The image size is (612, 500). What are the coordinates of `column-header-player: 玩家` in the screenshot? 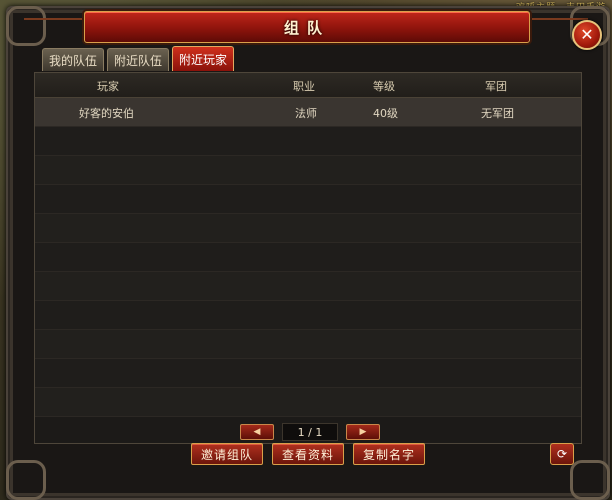 It's located at (108, 86).